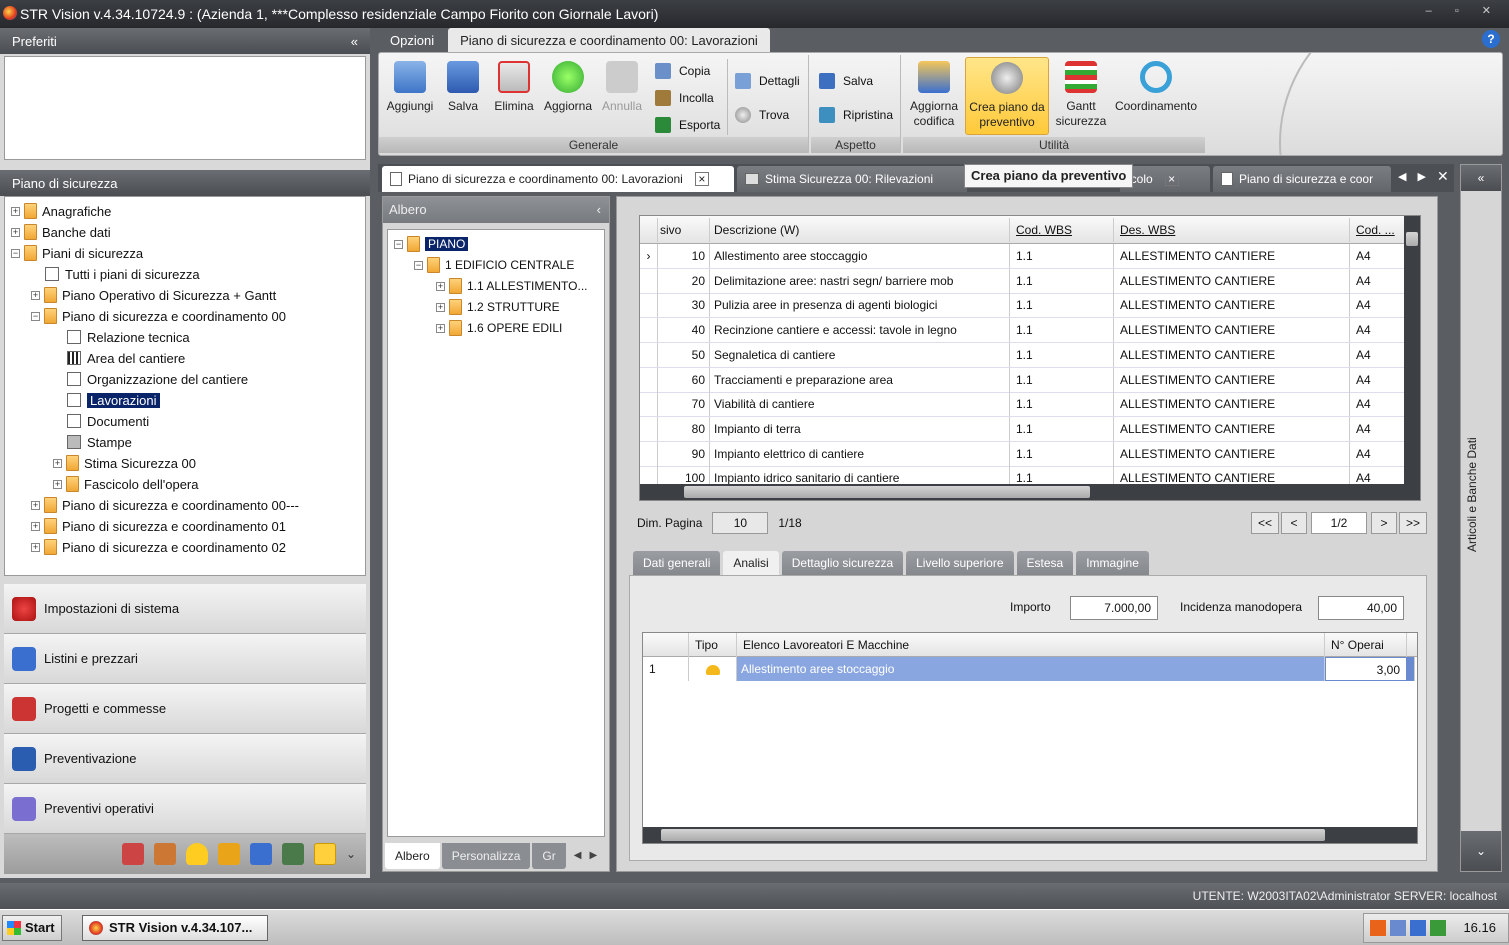 The width and height of the screenshot is (1509, 945). Describe the element at coordinates (1265, 523) in the screenshot. I see `first-page-button: <<` at that location.